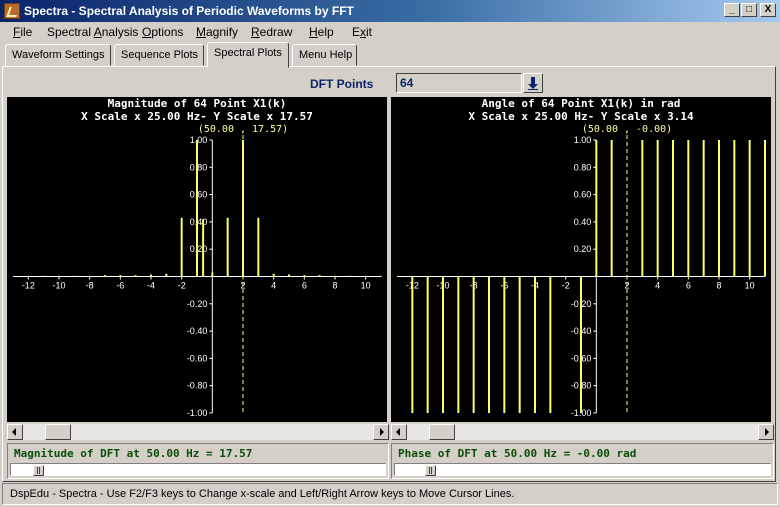  What do you see at coordinates (198, 469) in the screenshot?
I see `magnitude-cursor-slider` at bounding box center [198, 469].